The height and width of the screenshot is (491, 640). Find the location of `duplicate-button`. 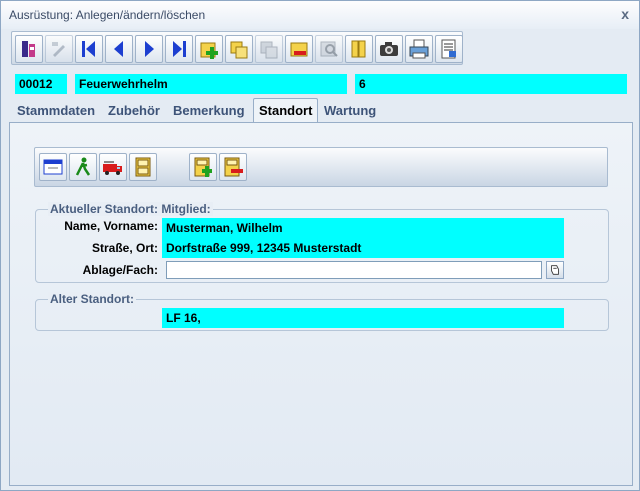

duplicate-button is located at coordinates (269, 49).